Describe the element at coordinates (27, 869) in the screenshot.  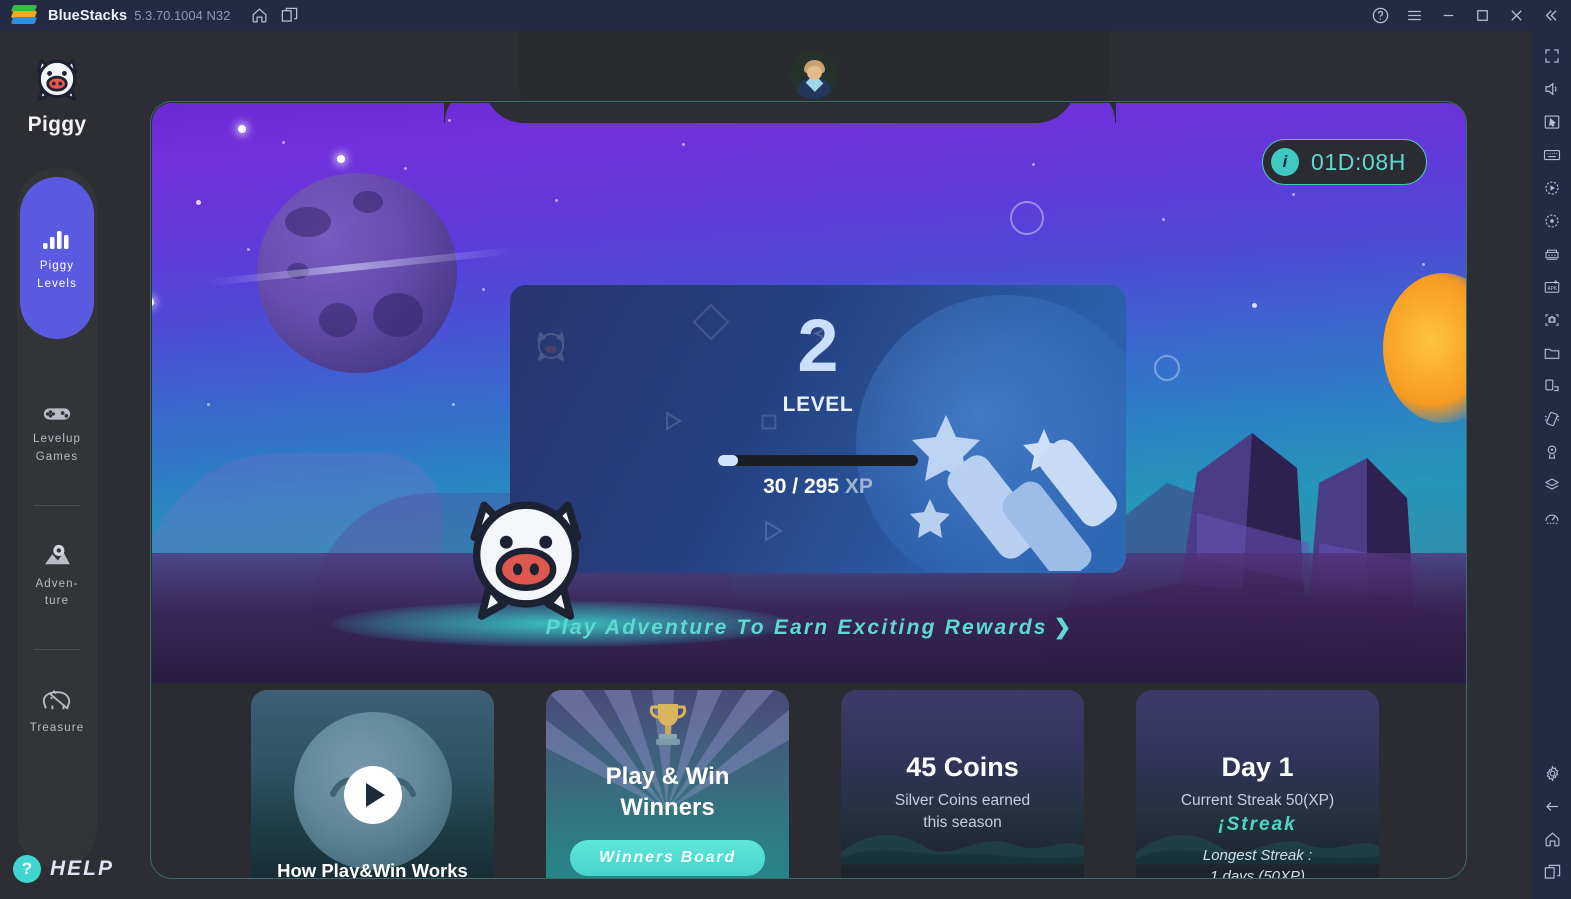
I see `question-mark-icon: ?` at that location.